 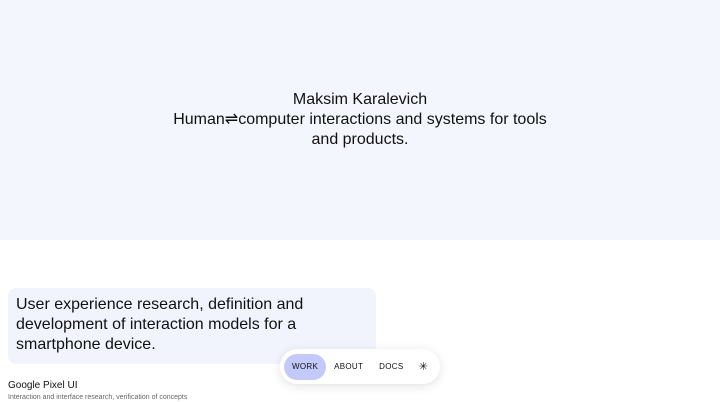 What do you see at coordinates (348, 367) in the screenshot?
I see `nav-about-button: ABOUT` at bounding box center [348, 367].